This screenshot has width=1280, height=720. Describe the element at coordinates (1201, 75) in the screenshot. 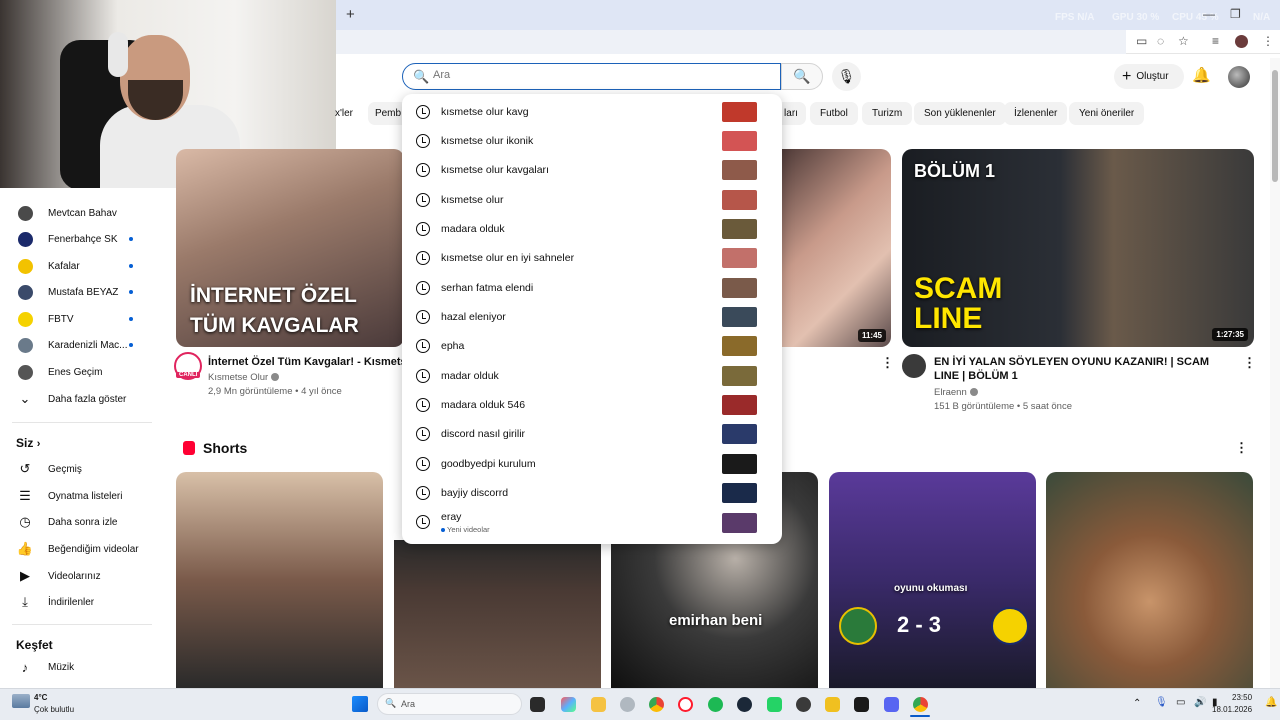

I see `notifications-icon: 🔔` at that location.